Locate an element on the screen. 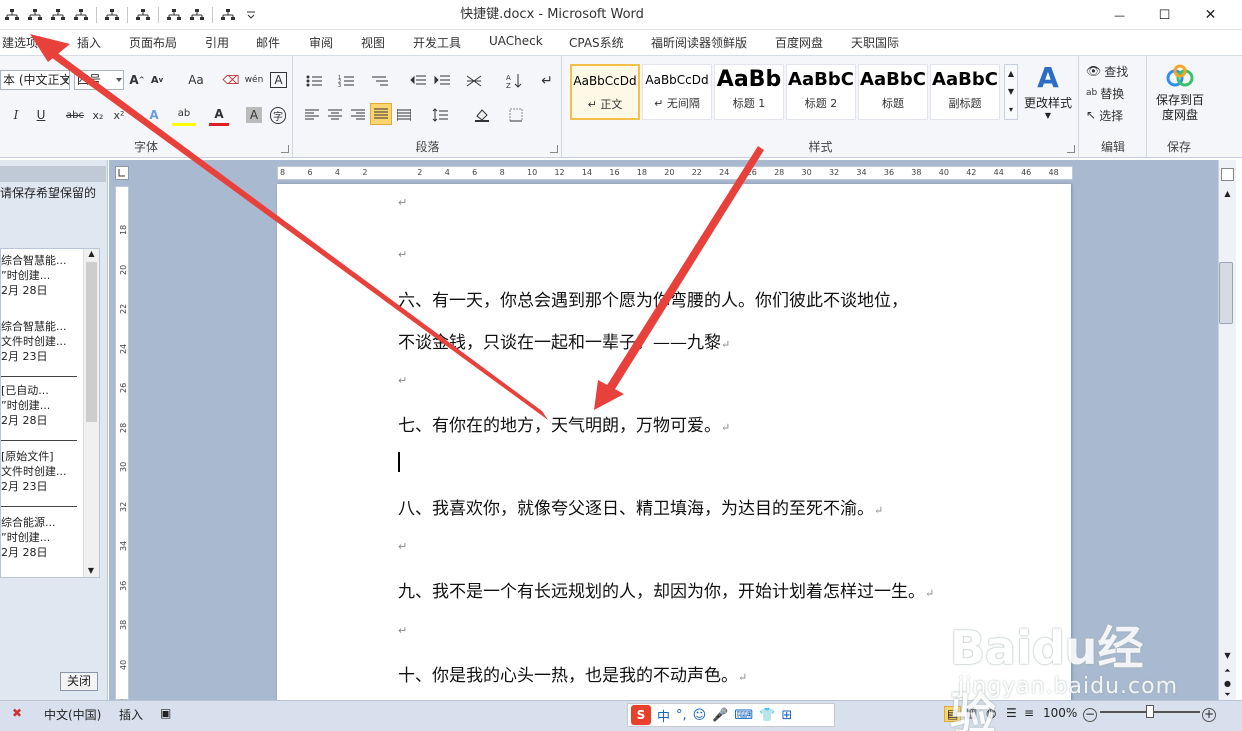  show-marks-icon: ↵ is located at coordinates (547, 81).